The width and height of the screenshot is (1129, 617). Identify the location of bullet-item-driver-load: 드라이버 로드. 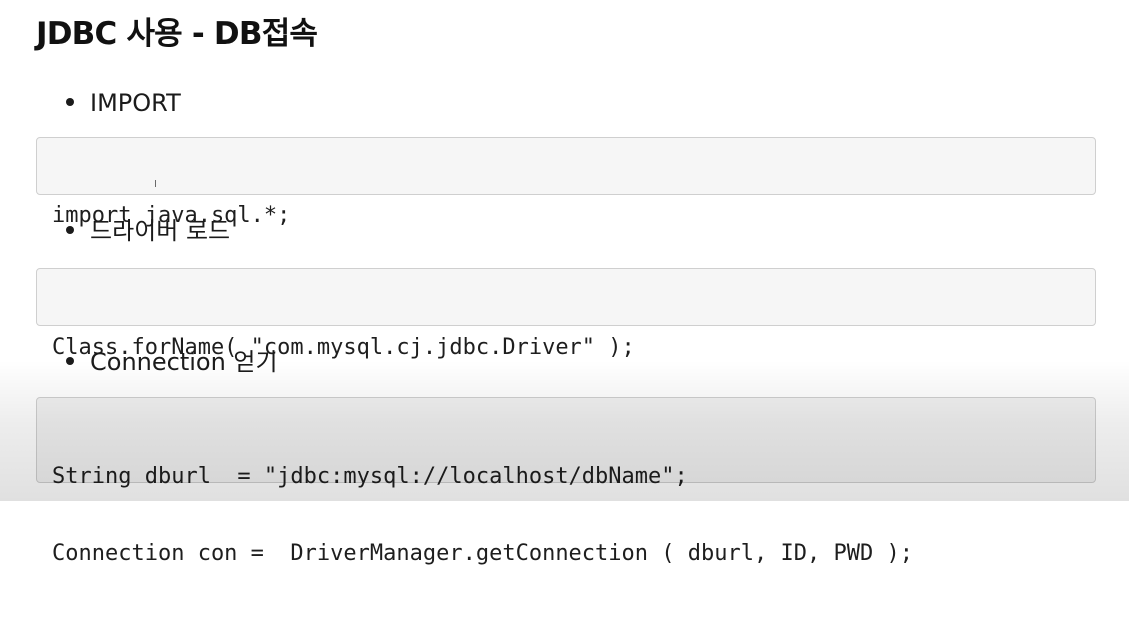
(148, 231).